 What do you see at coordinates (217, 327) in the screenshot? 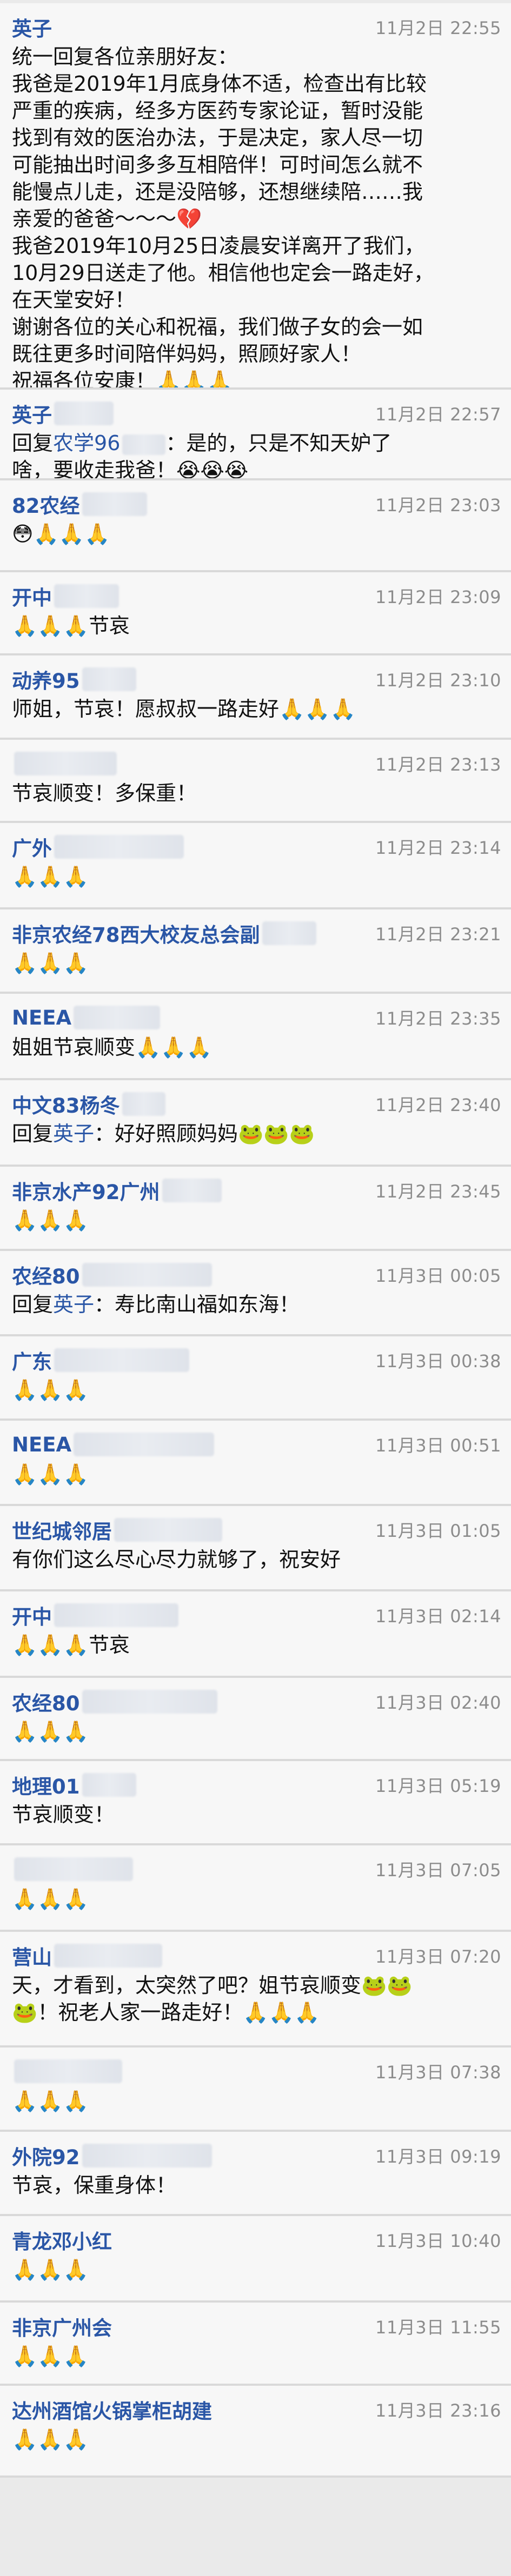
I see `comment-text-line: 谢谢各位的关心和祝福，我们做子女的会一如` at bounding box center [217, 327].